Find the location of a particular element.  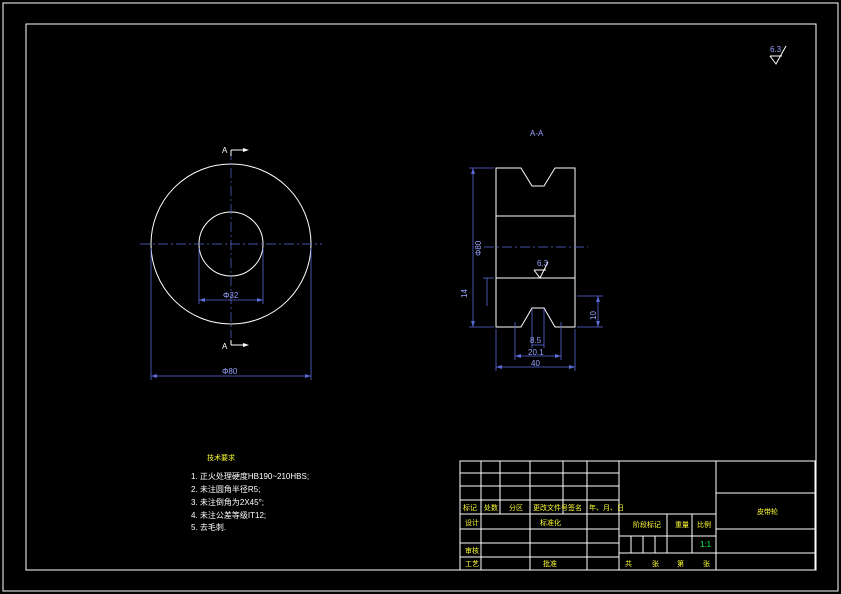

front-view: A A Φ32 Φ80 is located at coordinates (231, 263).